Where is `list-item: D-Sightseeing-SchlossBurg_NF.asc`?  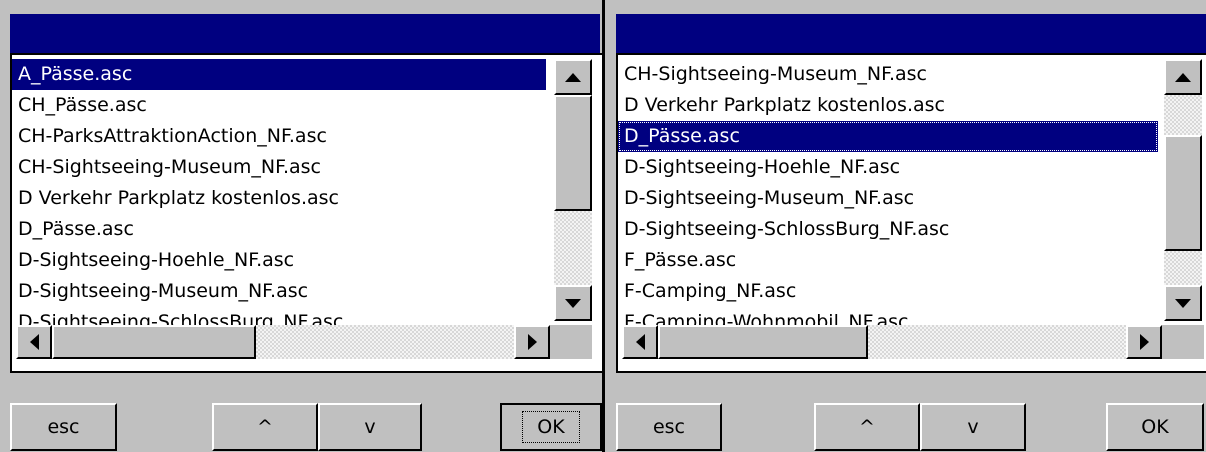
list-item: D-Sightseeing-SchlossBurg_NF.asc is located at coordinates (888, 229).